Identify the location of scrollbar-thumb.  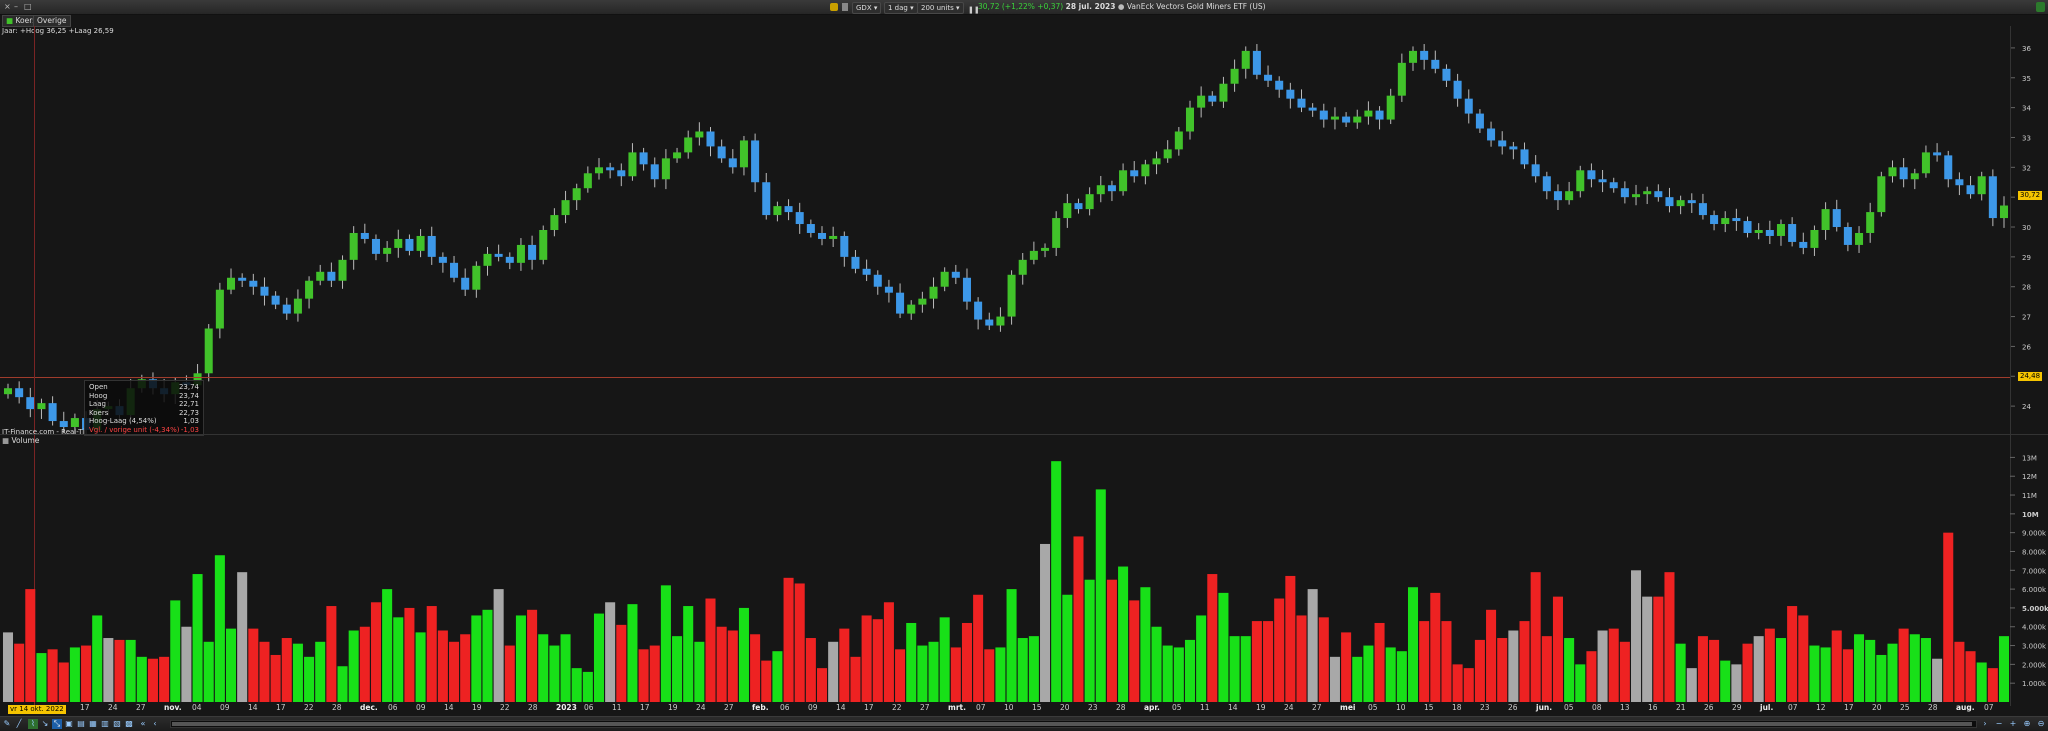
(1072, 724).